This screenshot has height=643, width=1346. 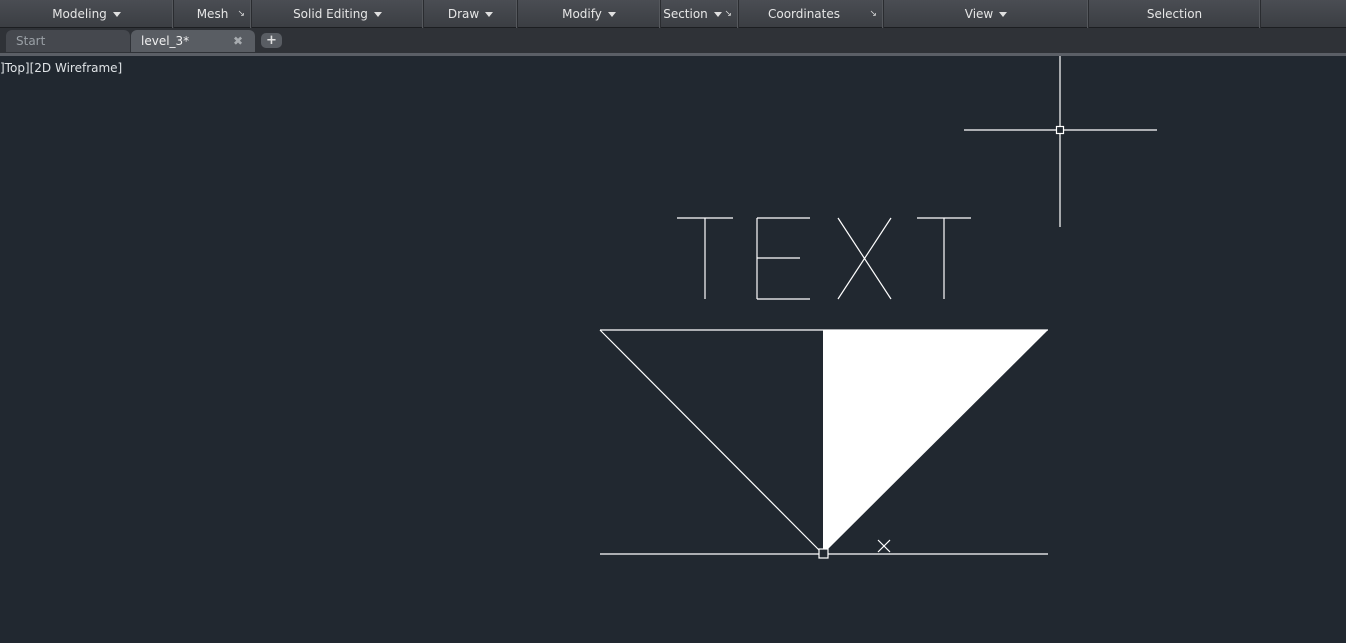 What do you see at coordinates (213, 14) in the screenshot?
I see `ribbon-panel-mesh: Mesh ↘` at bounding box center [213, 14].